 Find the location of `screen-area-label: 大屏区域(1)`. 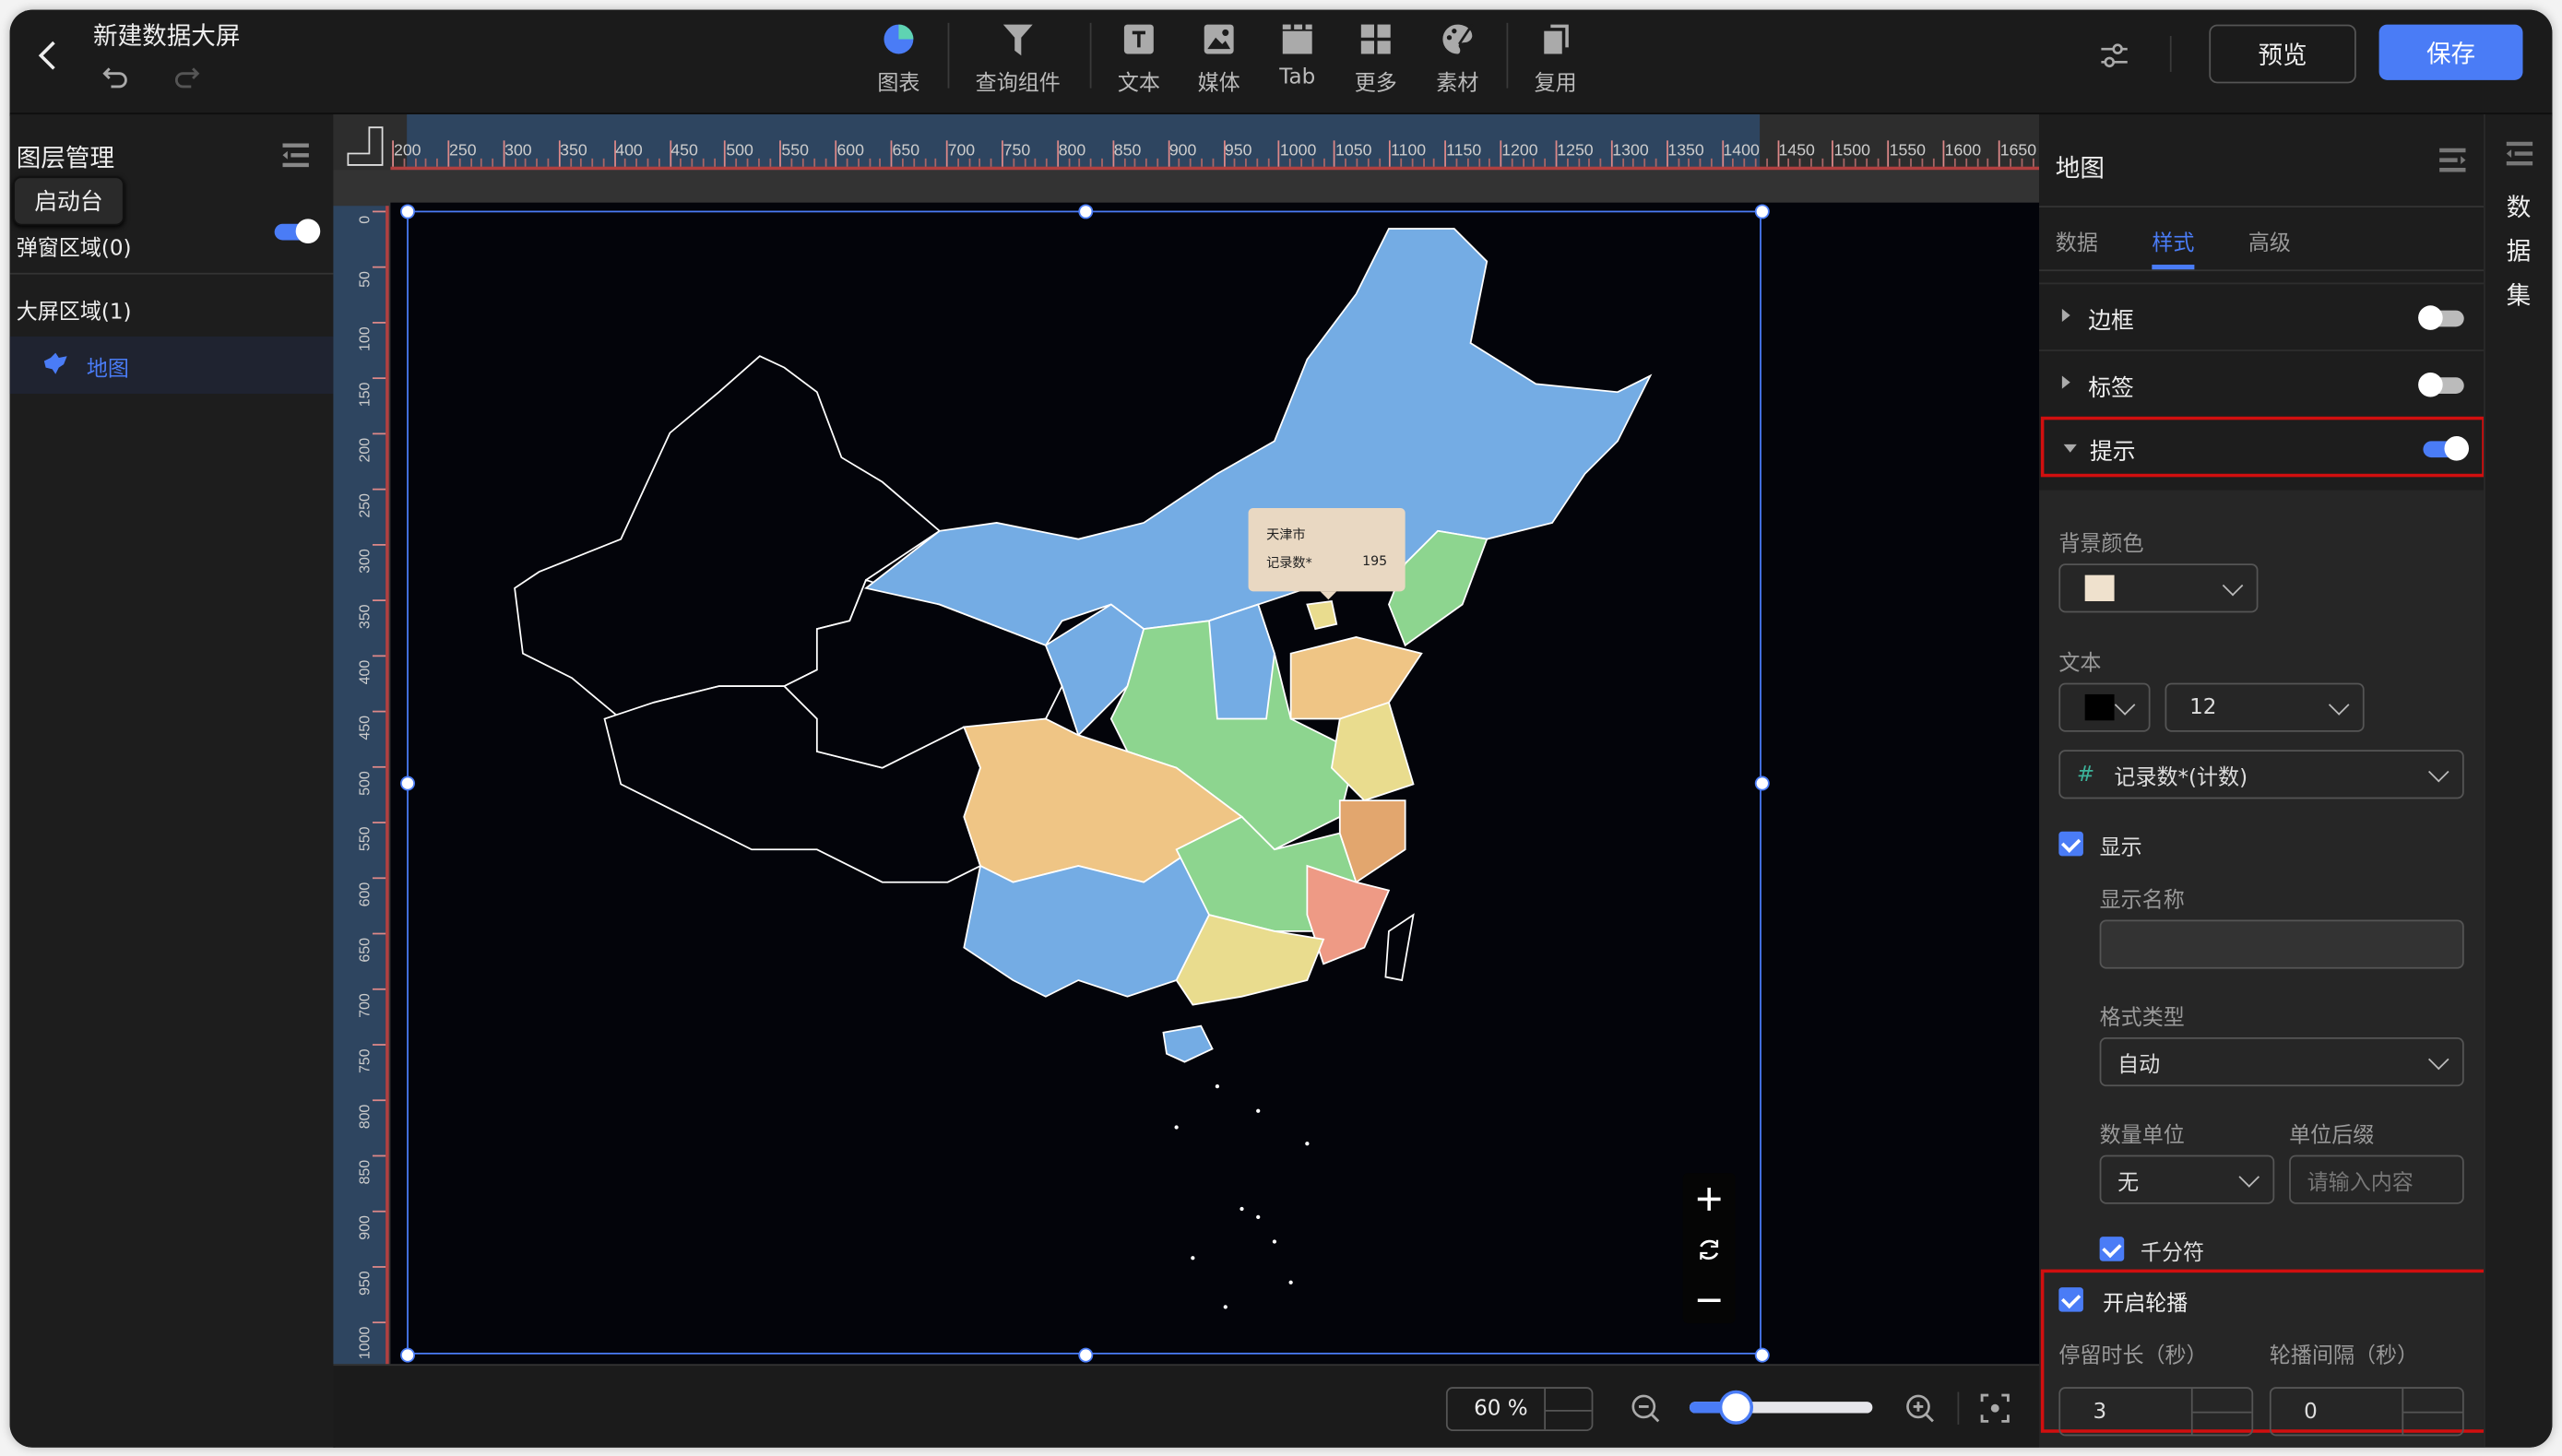

screen-area-label: 大屏区域(1) is located at coordinates (74, 313).